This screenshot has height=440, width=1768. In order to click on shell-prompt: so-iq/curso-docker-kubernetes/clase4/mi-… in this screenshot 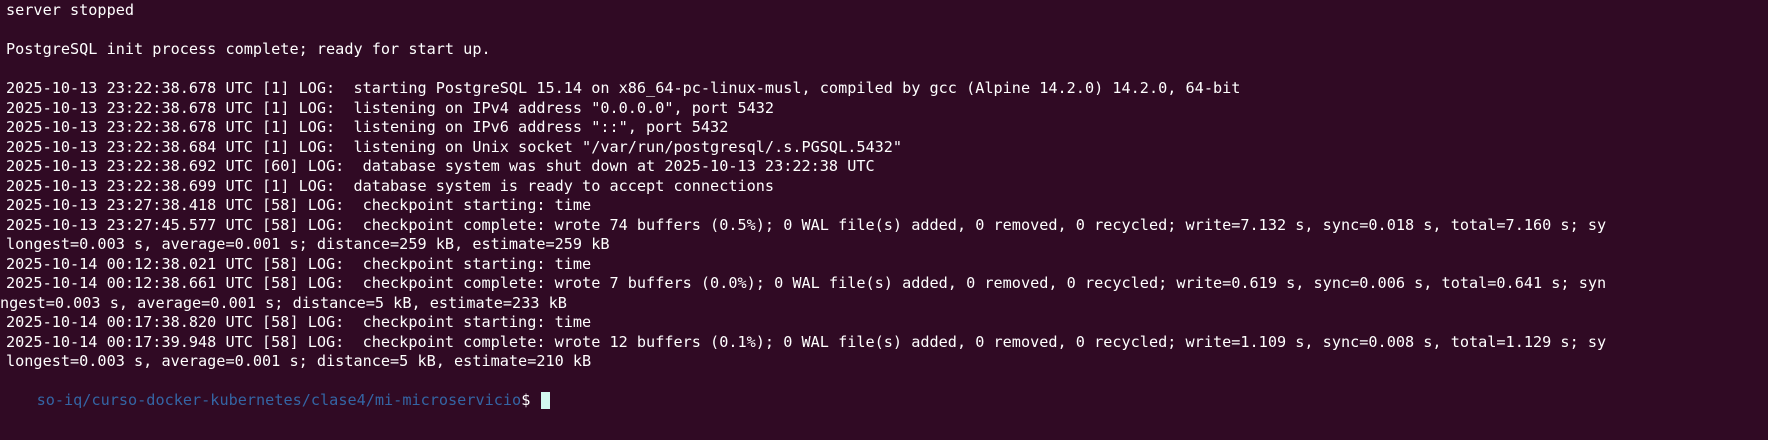, I will do `click(275, 390)`.